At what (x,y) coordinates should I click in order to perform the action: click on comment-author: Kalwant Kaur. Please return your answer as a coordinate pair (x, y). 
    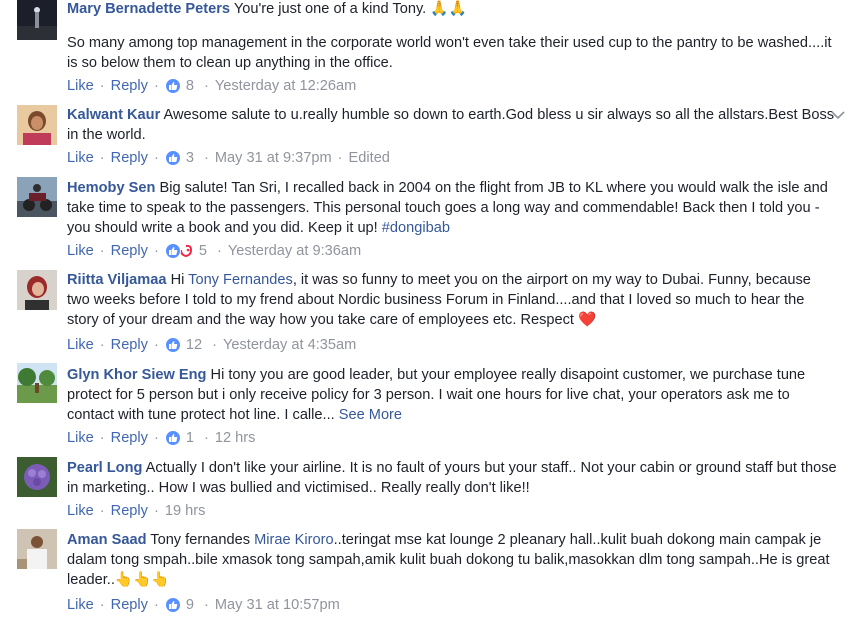
    Looking at the image, I should click on (113, 115).